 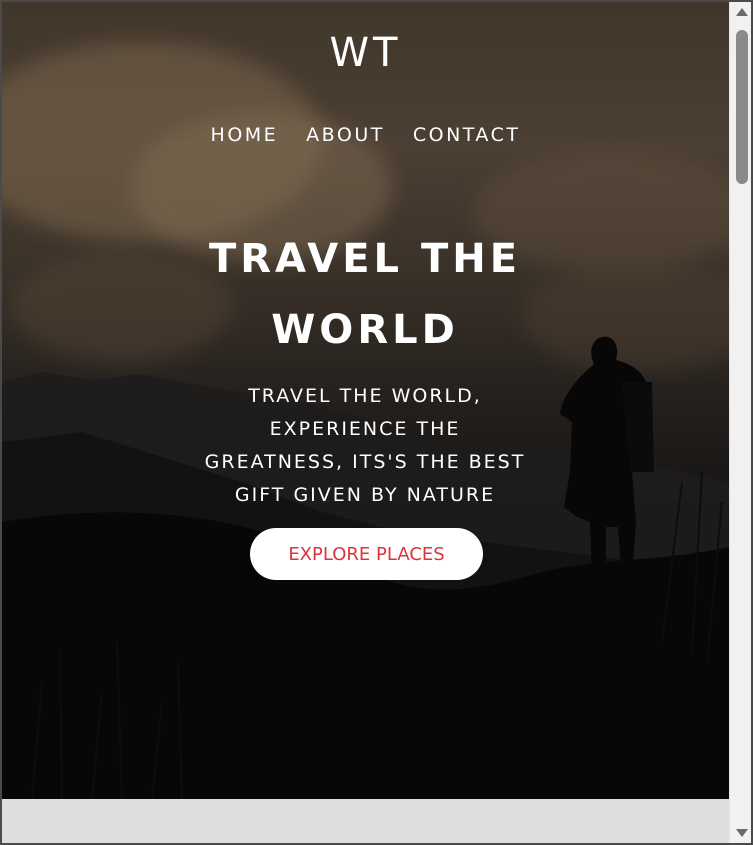 I want to click on nav-link-about: ABOUT, so click(x=345, y=135).